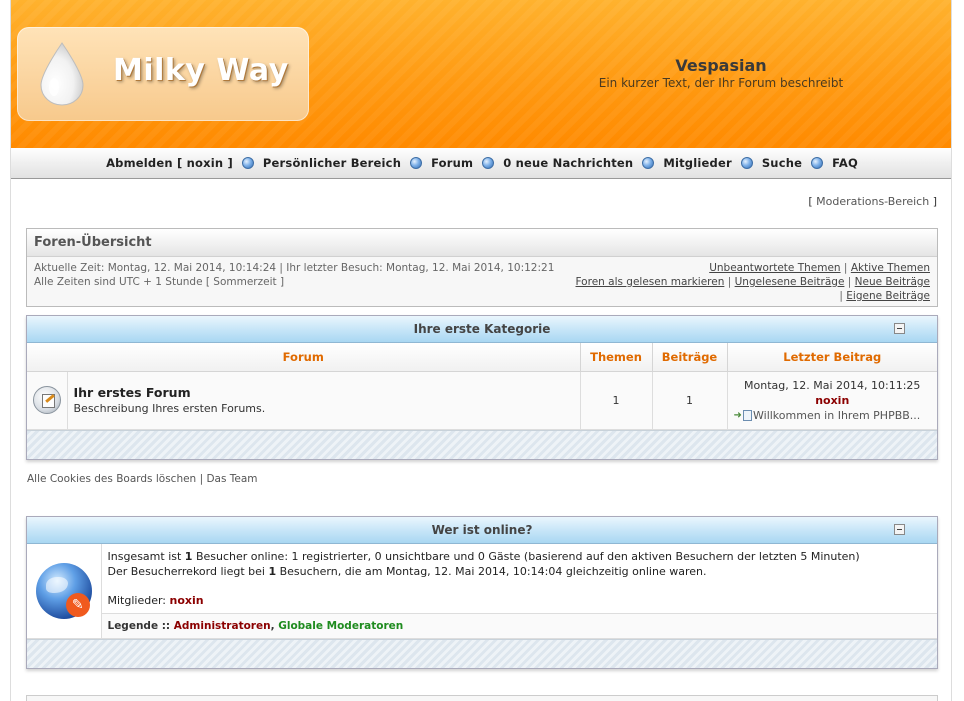  Describe the element at coordinates (690, 357) in the screenshot. I see `column-header-posts: Beiträge` at that location.